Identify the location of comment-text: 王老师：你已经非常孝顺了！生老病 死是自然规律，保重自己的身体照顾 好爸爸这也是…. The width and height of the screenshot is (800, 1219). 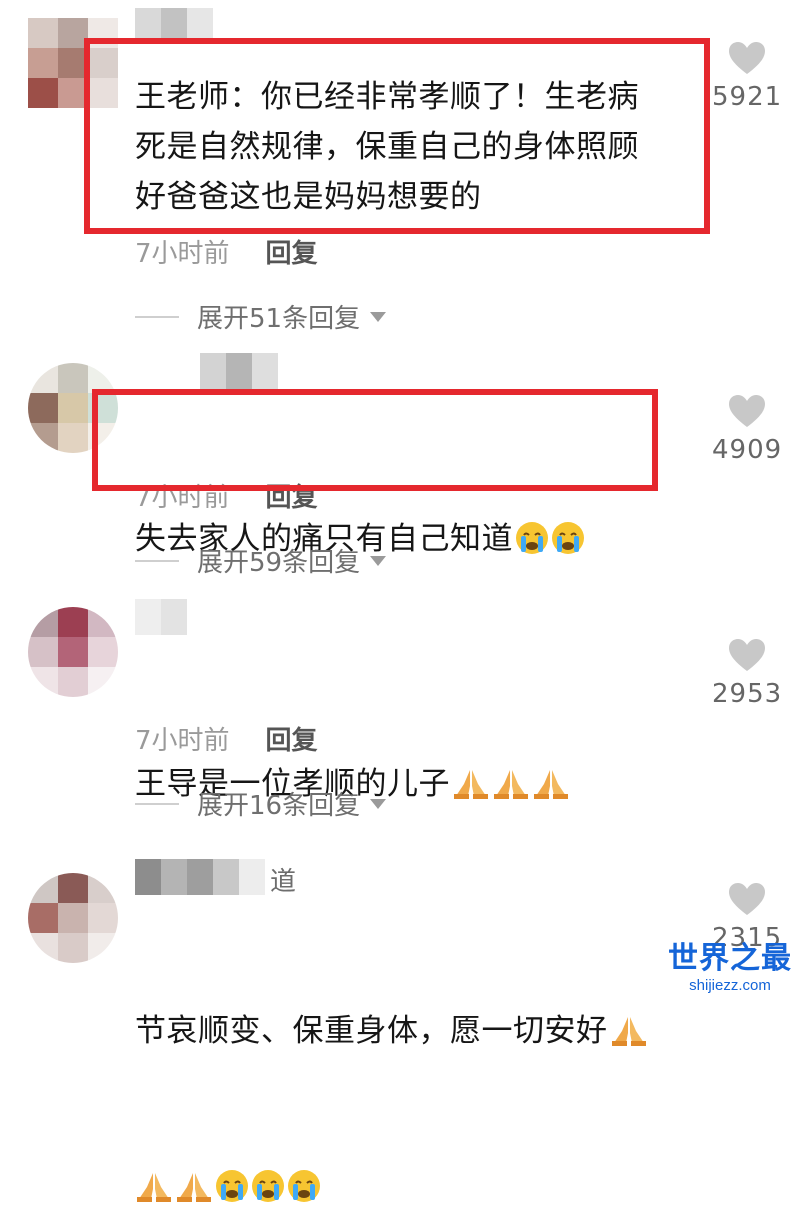
(387, 147).